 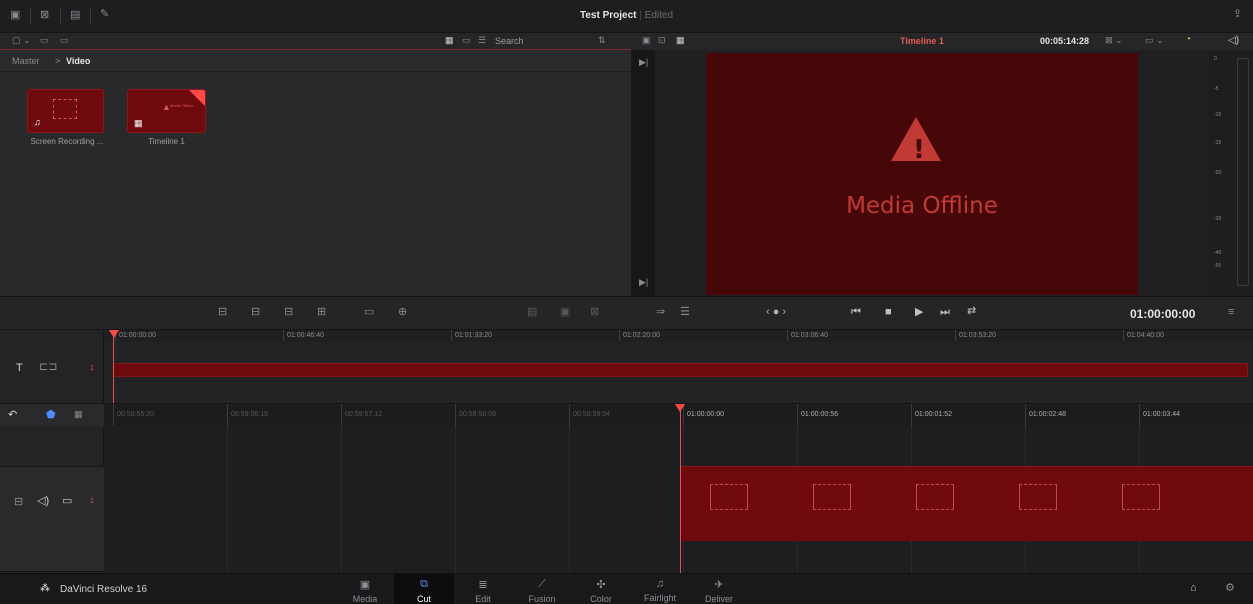 What do you see at coordinates (1114, 40) in the screenshot?
I see `viewer-options-icon: ⊠ ⌄` at bounding box center [1114, 40].